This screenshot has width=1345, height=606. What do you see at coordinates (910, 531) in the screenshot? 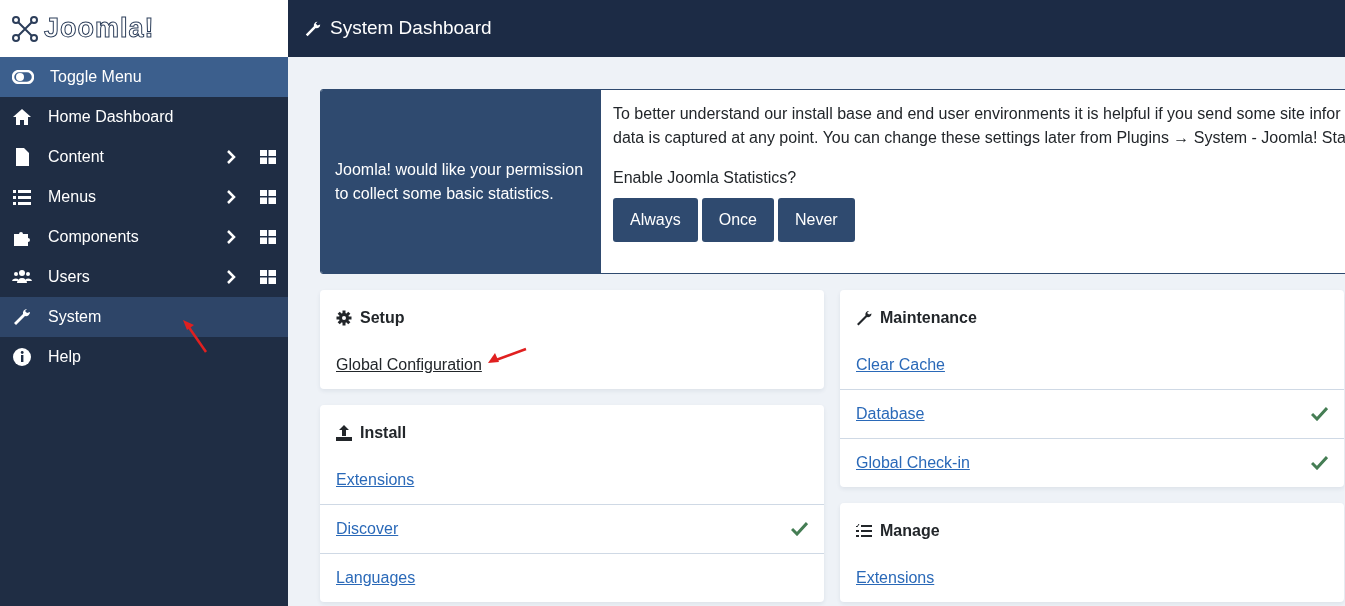
I see `card-title: Manage` at bounding box center [910, 531].